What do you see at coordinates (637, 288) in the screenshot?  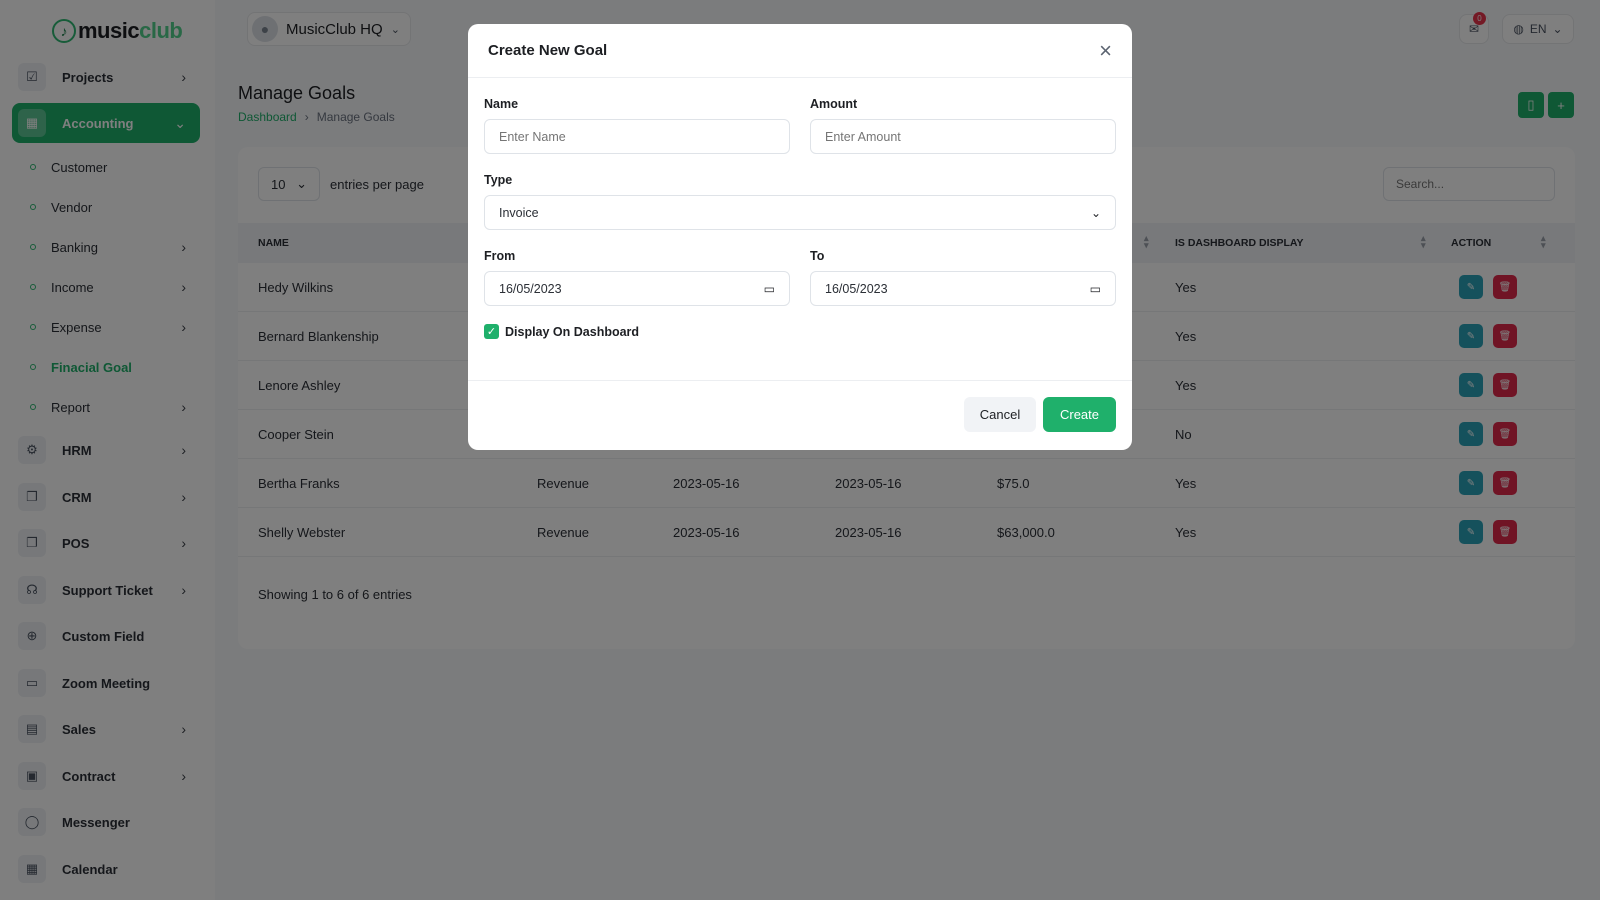 I see `from-date-field: 16/05/2023 ▭` at bounding box center [637, 288].